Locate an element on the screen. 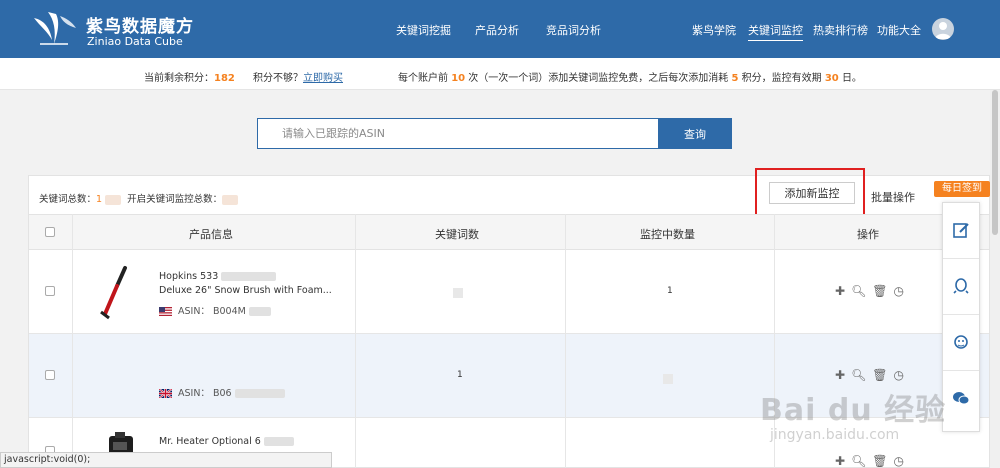 This screenshot has width=1000, height=468. edit-icon is located at coordinates (961, 230).